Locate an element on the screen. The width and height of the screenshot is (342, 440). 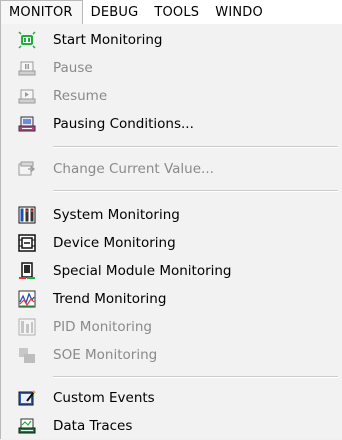
menu-window: WINDO is located at coordinates (239, 12).